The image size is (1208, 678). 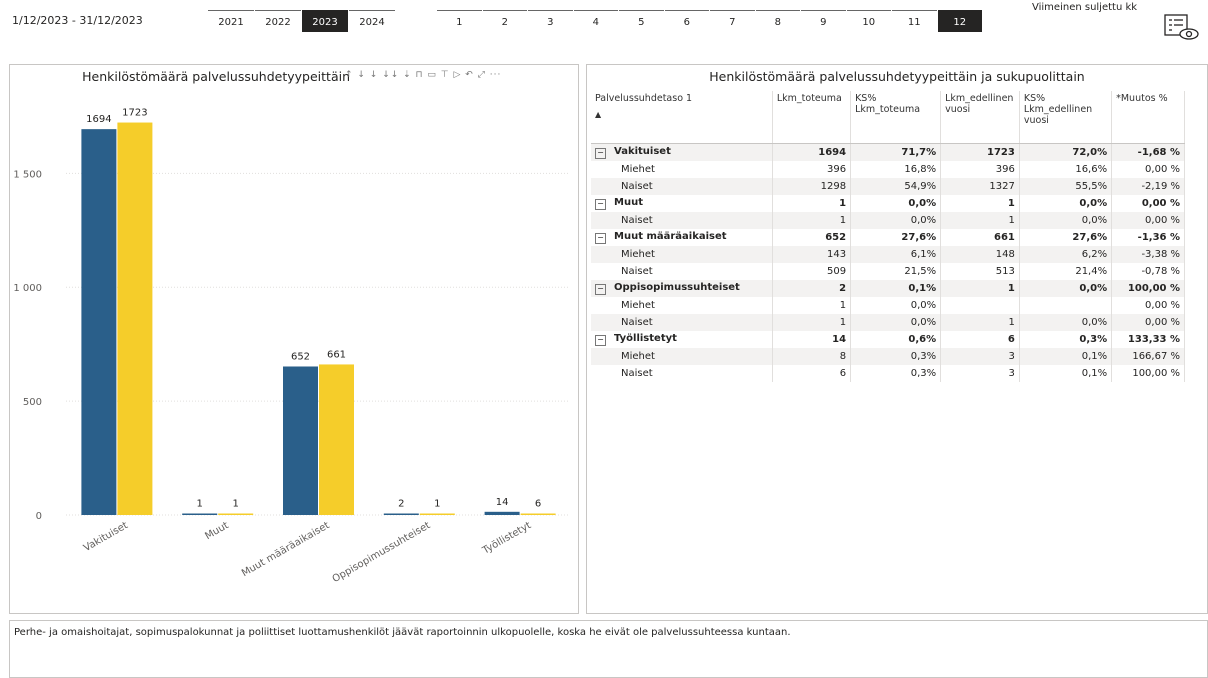 I want to click on table-cell: 143, so click(x=812, y=254).